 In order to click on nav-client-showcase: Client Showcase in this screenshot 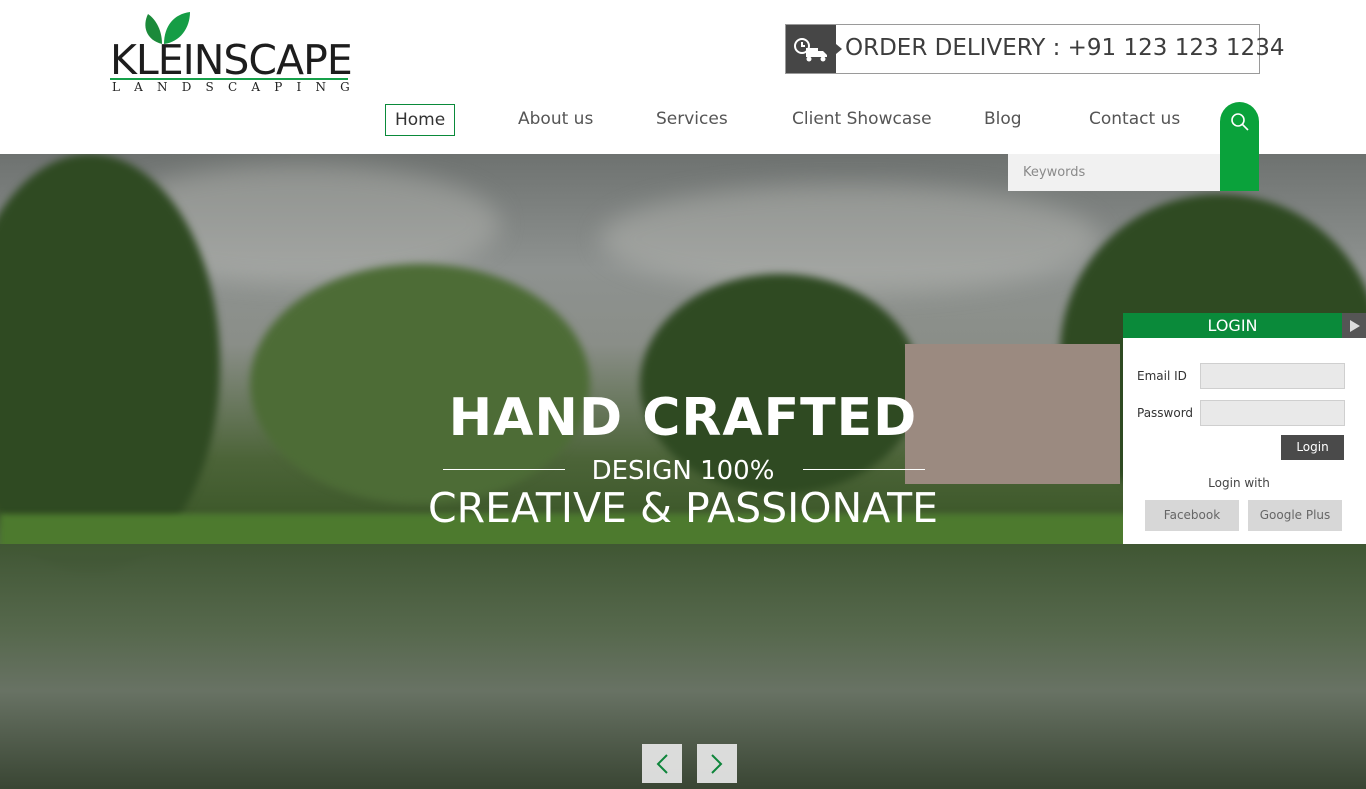, I will do `click(862, 119)`.